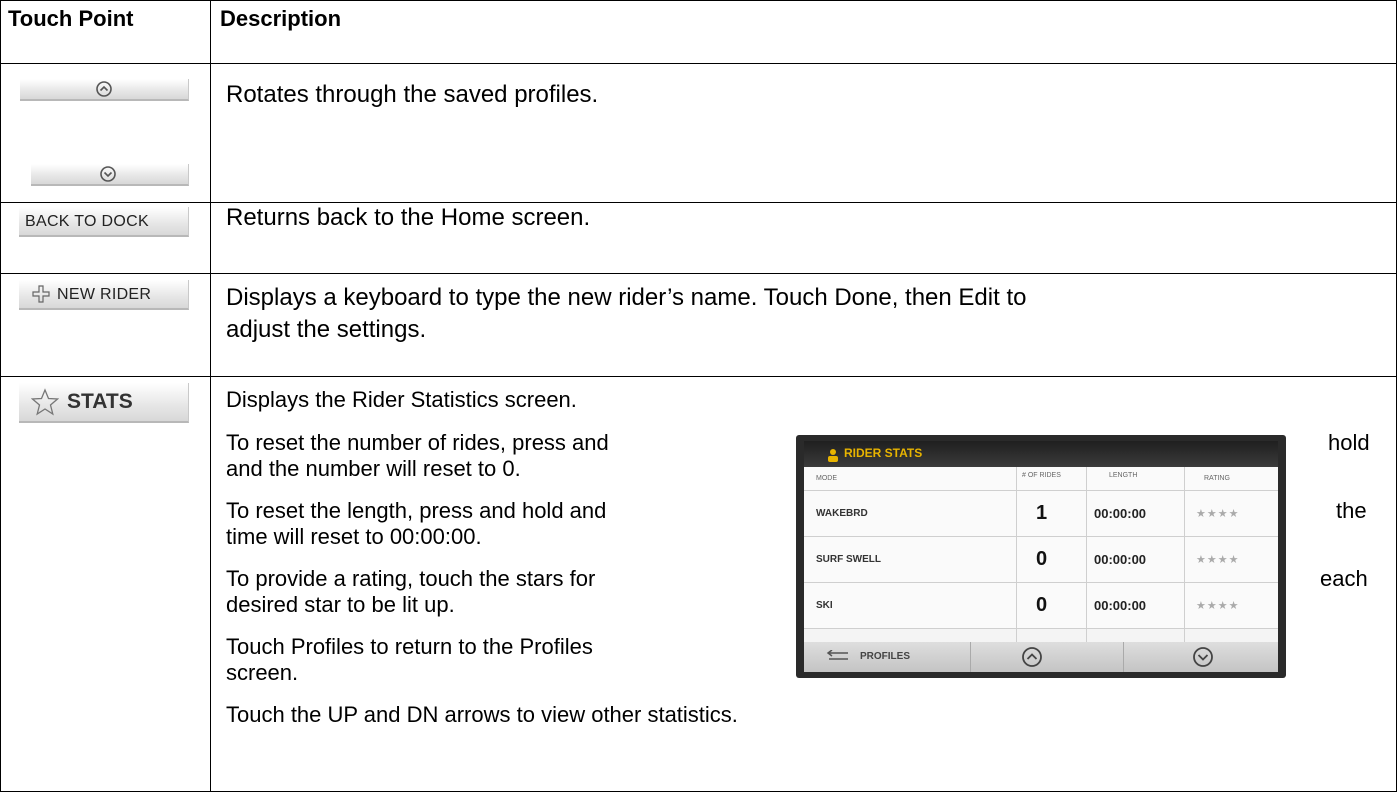  I want to click on stats-button: STATS, so click(104, 403).